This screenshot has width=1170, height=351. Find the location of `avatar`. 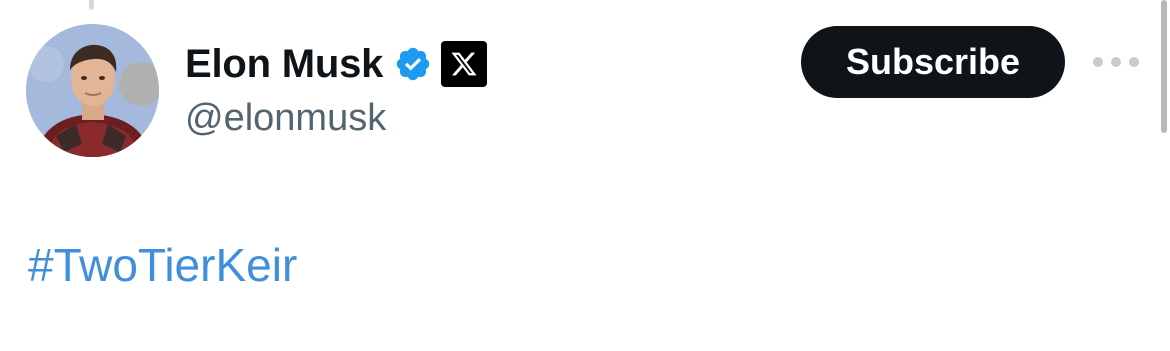

avatar is located at coordinates (92, 90).